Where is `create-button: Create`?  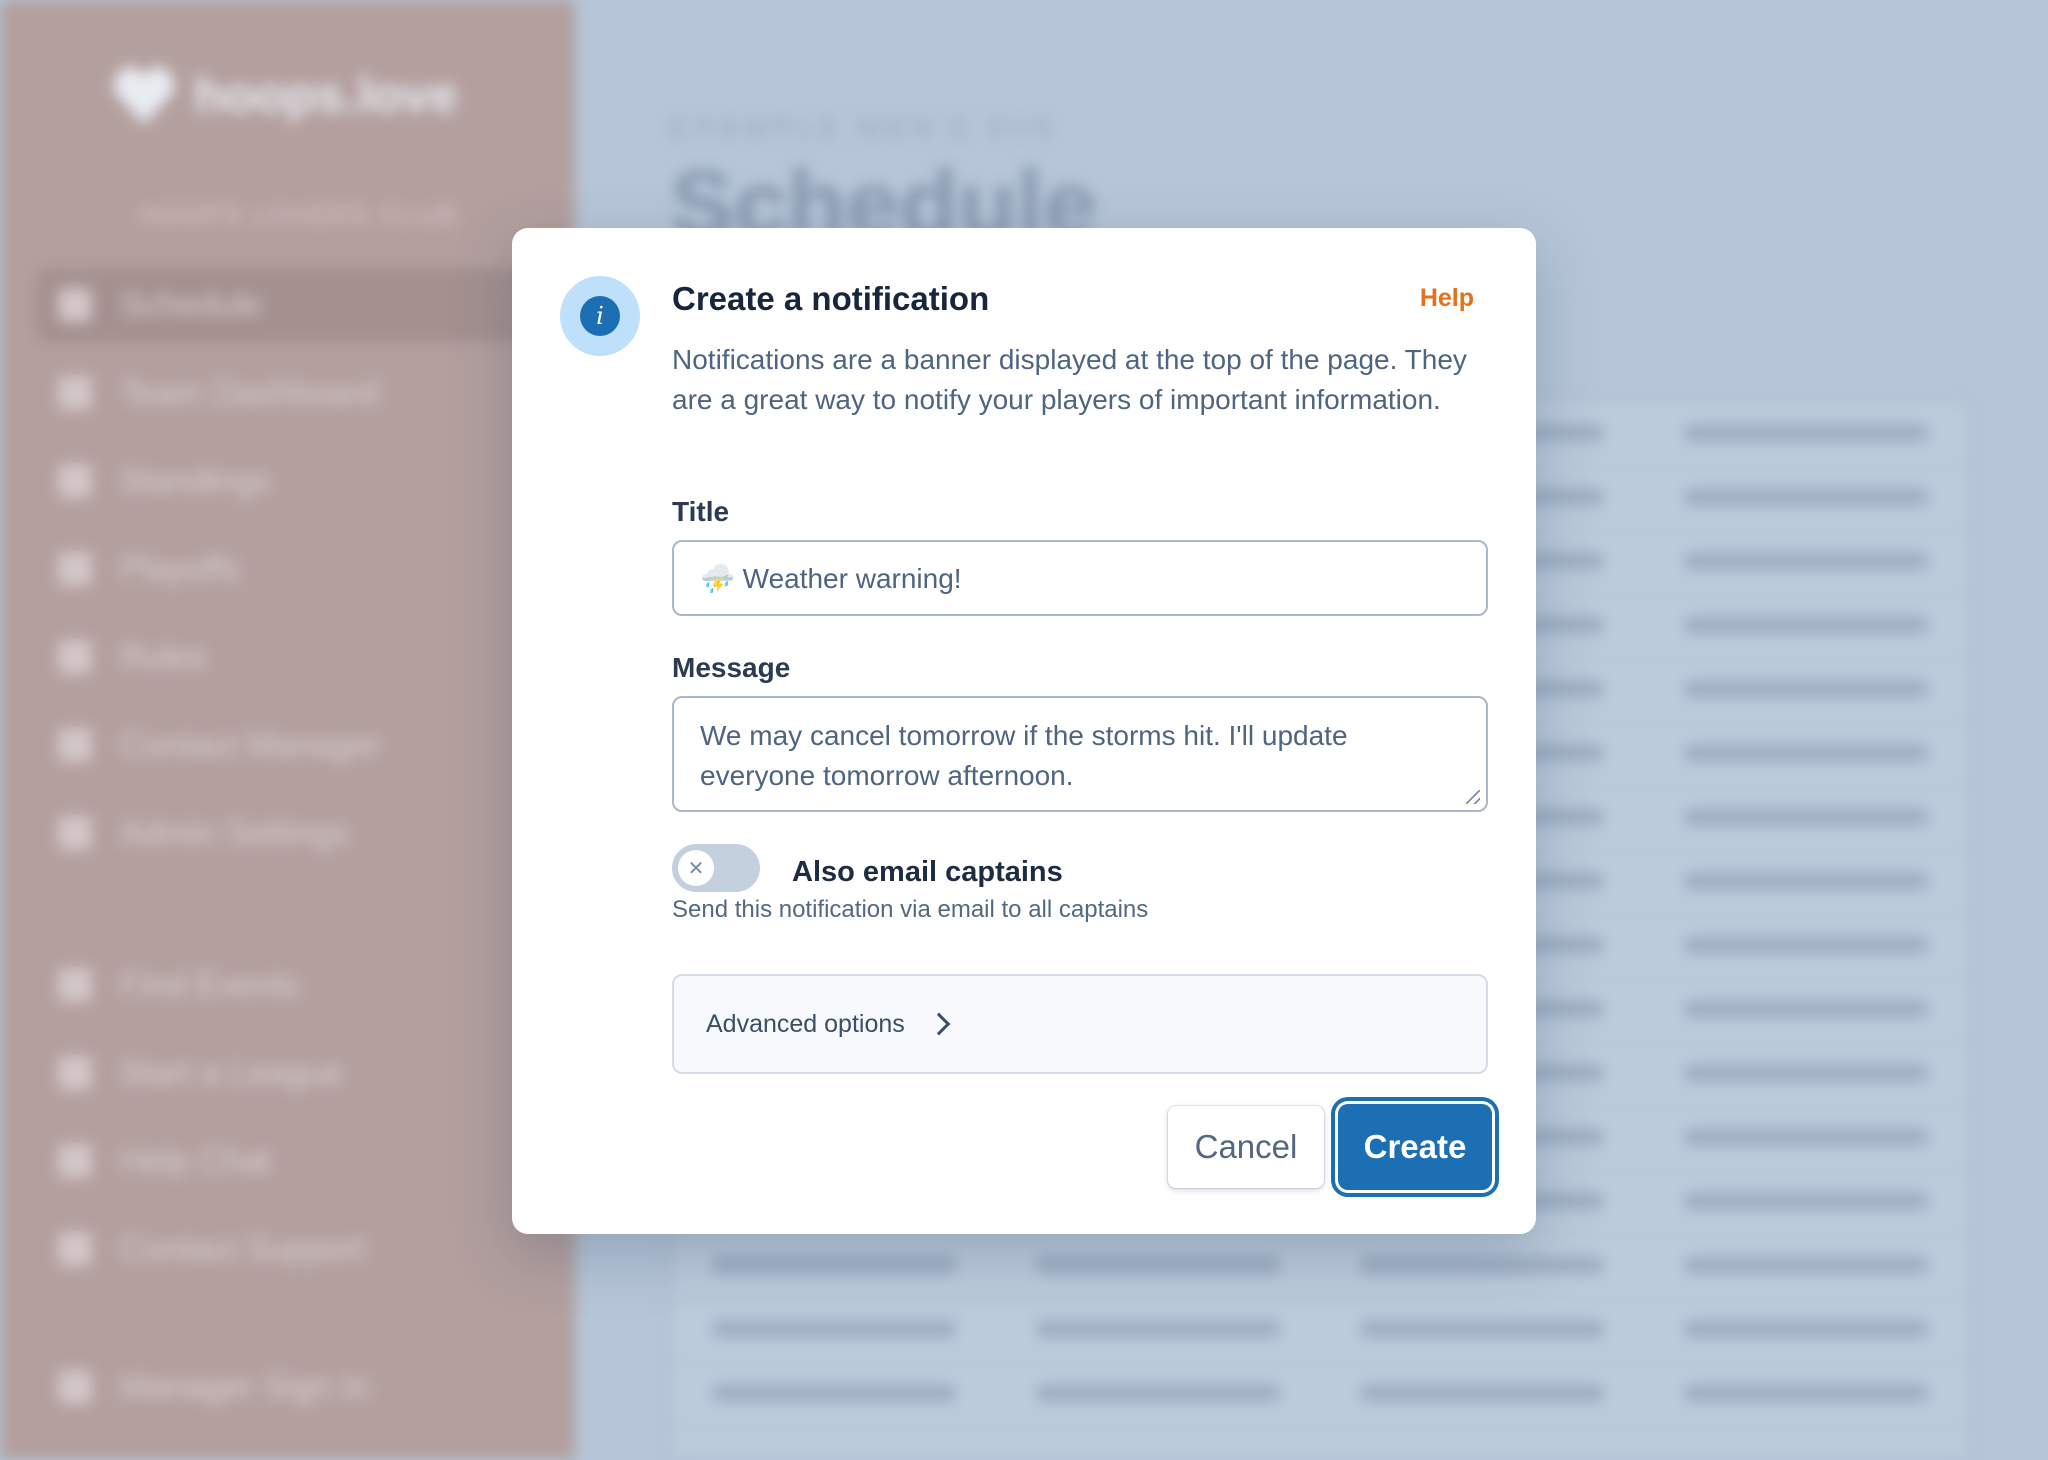
create-button: Create is located at coordinates (1415, 1147).